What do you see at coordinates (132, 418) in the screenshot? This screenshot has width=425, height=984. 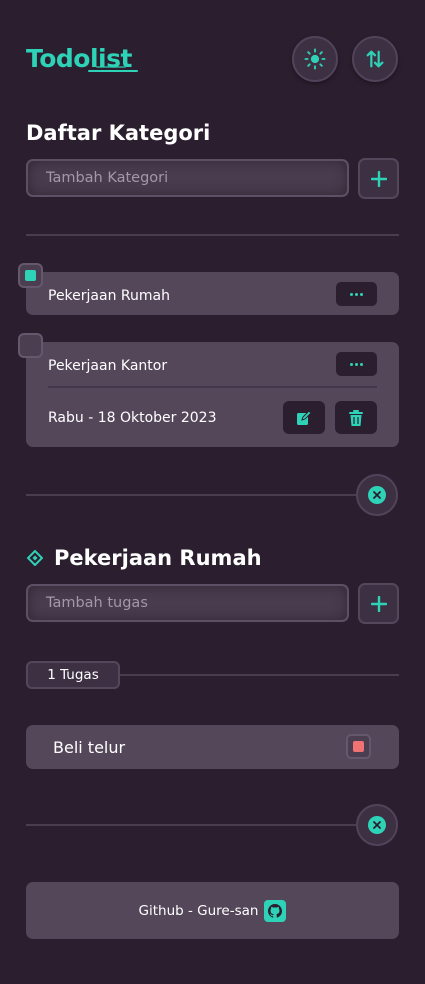 I see `category-date: Rabu - 18 Oktober 2023` at bounding box center [132, 418].